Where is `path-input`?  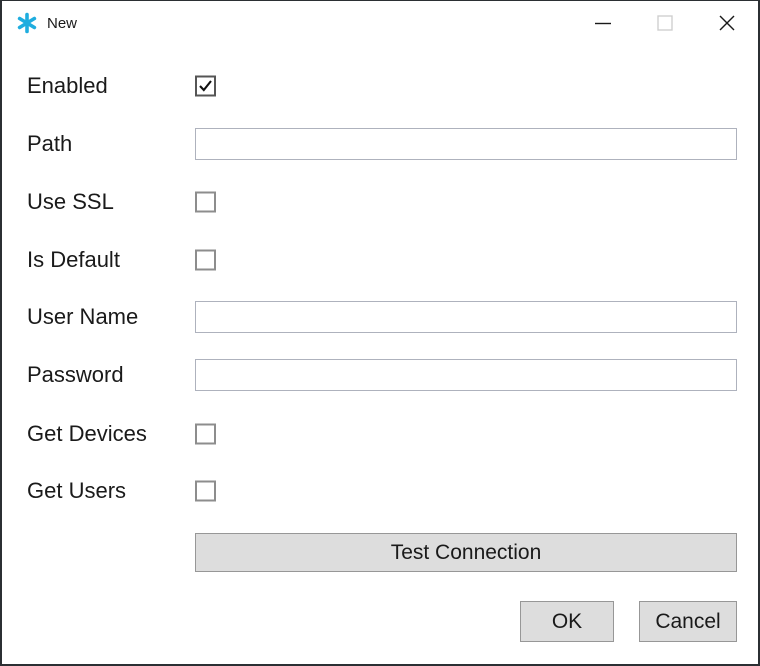
path-input is located at coordinates (466, 144).